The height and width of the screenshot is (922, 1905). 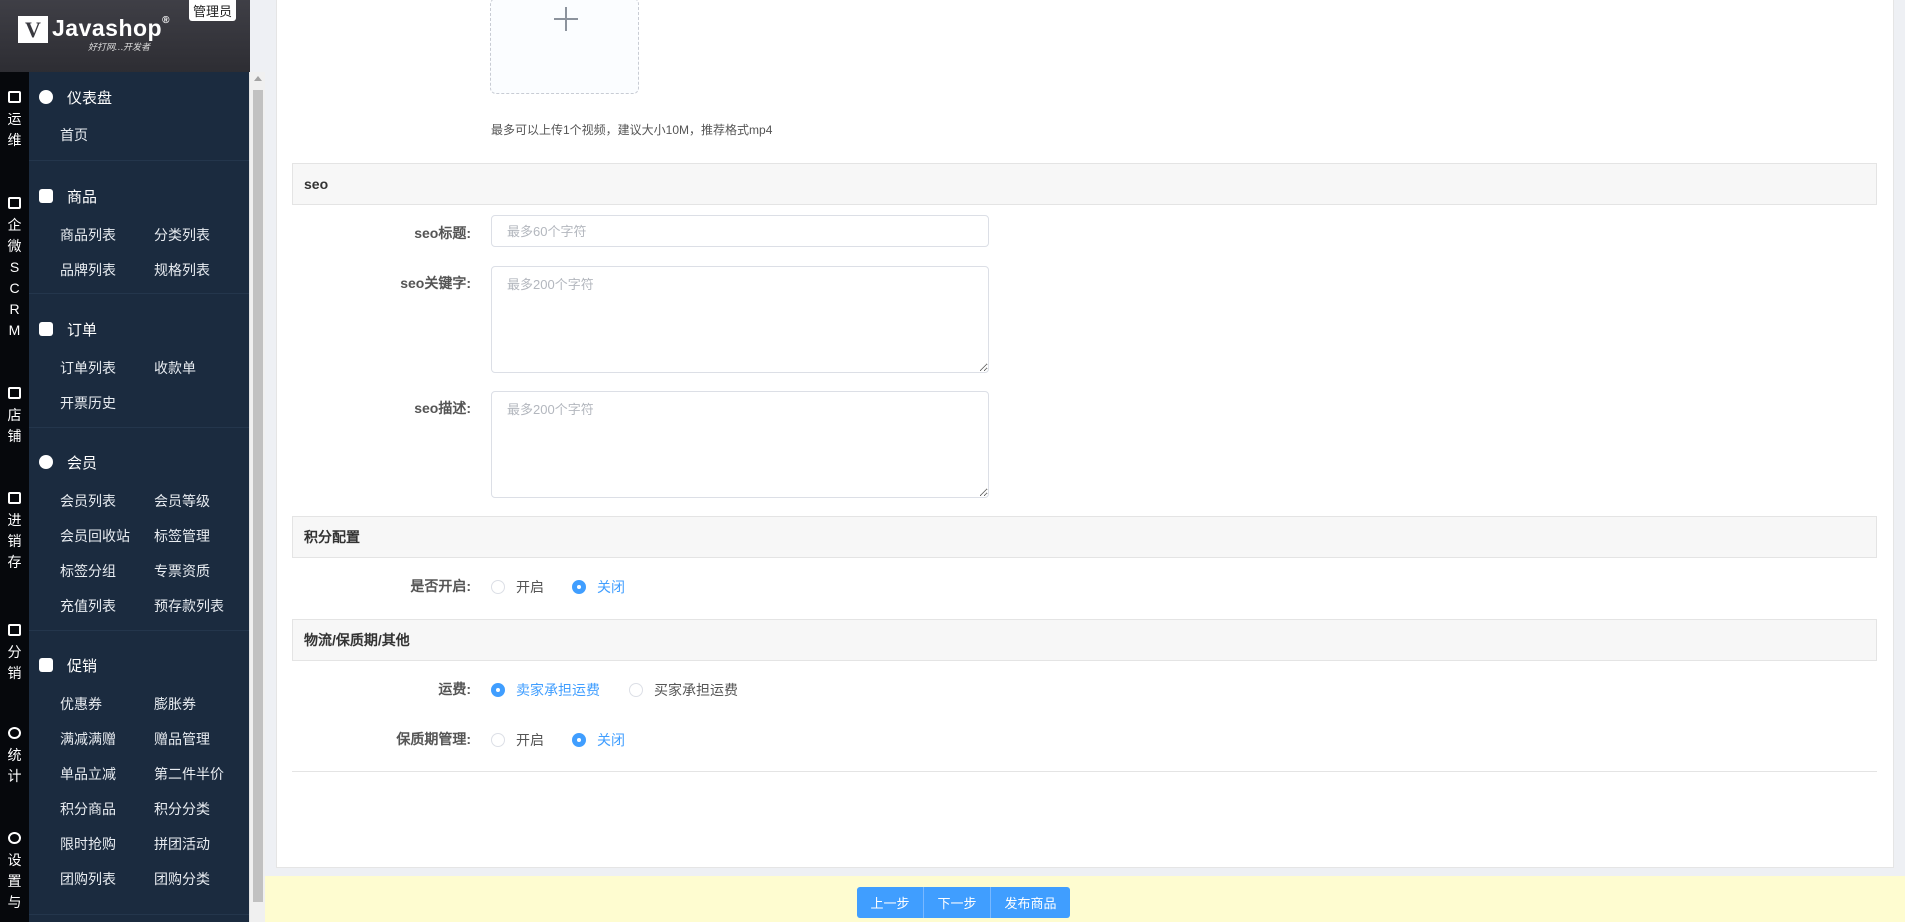 I want to click on form-divider, so click(x=1084, y=771).